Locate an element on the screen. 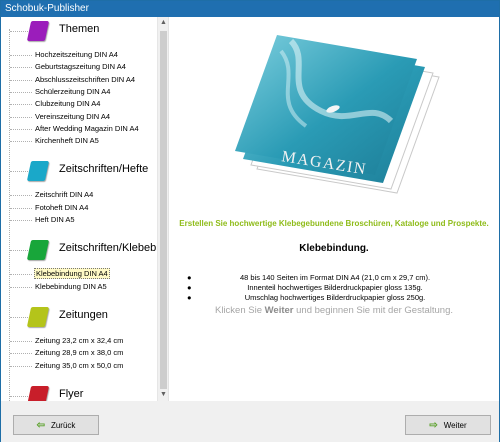 Image resolution: width=500 pixels, height=442 pixels. tree-item-label: Zeitschrift DIN A4 is located at coordinates (64, 195).